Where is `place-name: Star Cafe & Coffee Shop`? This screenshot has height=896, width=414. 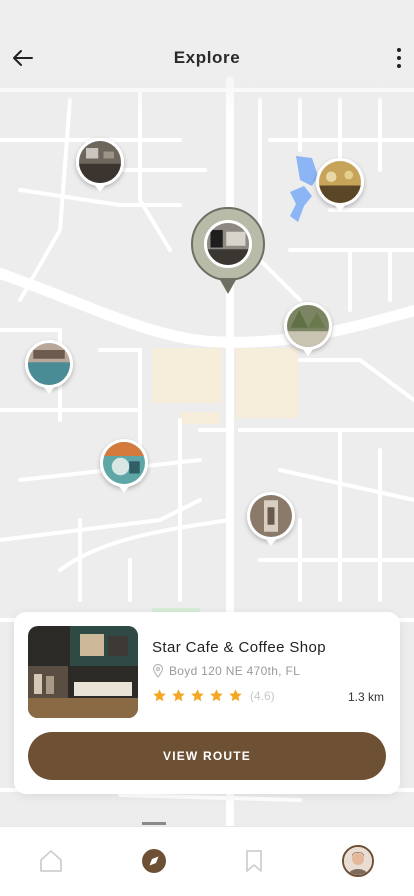 place-name: Star Cafe & Coffee Shop is located at coordinates (239, 647).